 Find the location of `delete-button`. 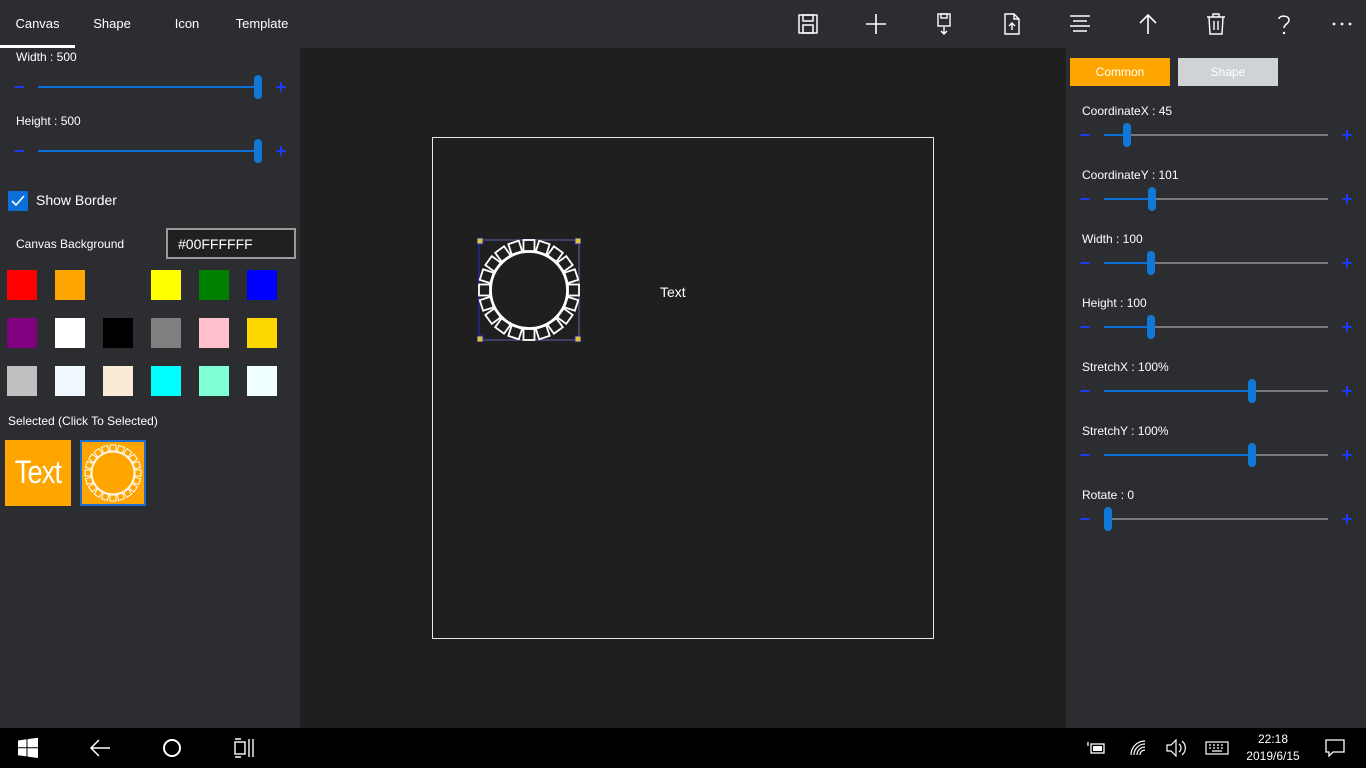

delete-button is located at coordinates (1216, 24).